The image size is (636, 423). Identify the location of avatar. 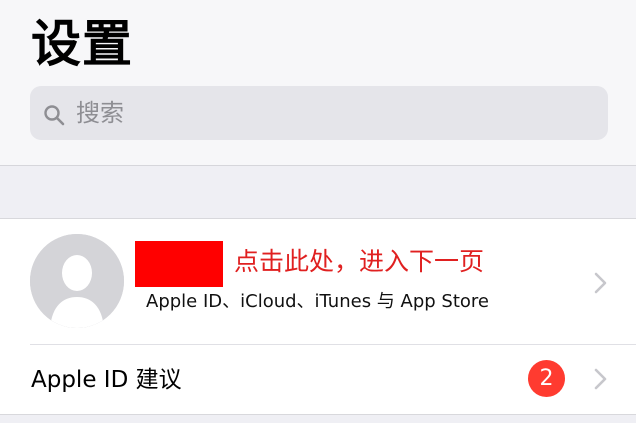
(77, 281).